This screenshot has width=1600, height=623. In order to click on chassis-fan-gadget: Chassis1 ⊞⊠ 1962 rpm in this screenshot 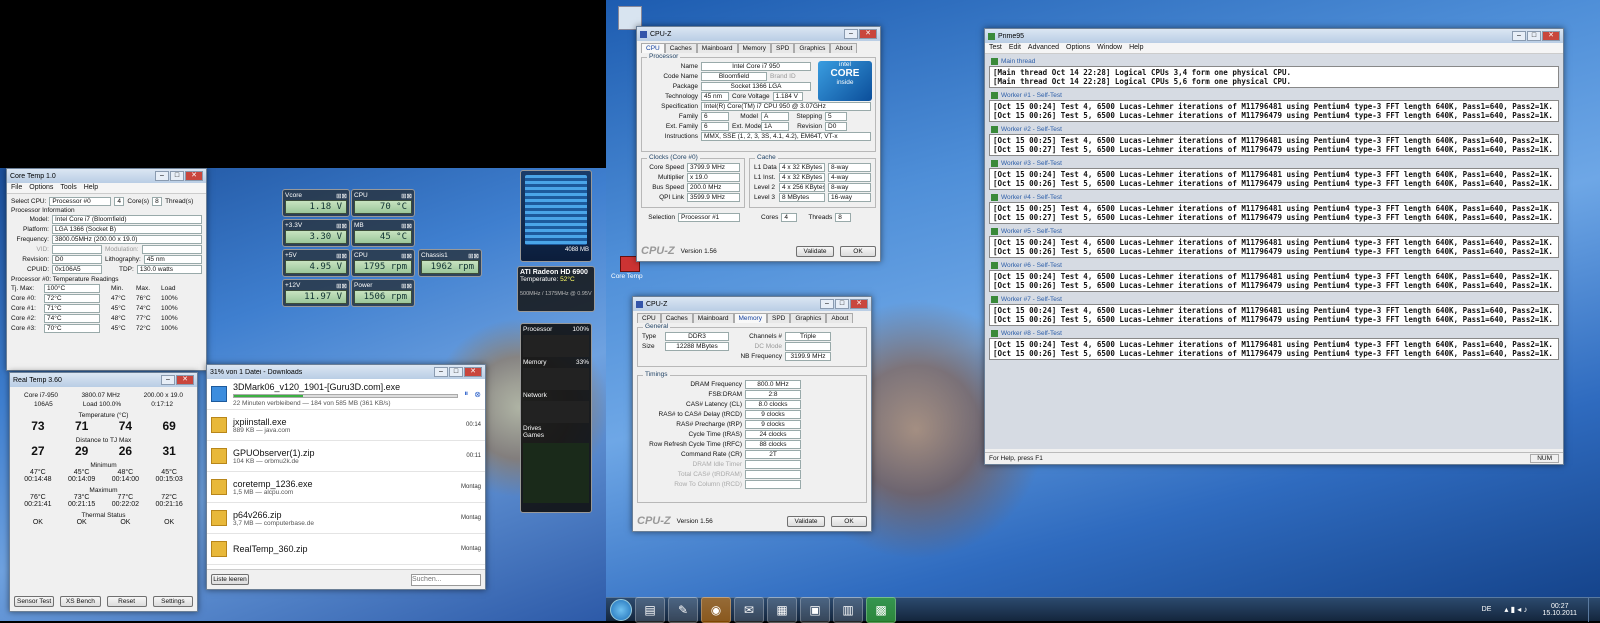, I will do `click(450, 263)`.